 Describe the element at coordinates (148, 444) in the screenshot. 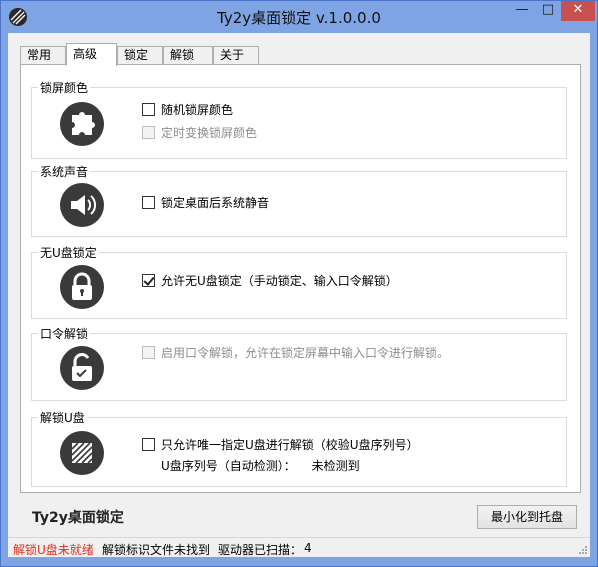

I see `unique-usb-checkbox` at that location.